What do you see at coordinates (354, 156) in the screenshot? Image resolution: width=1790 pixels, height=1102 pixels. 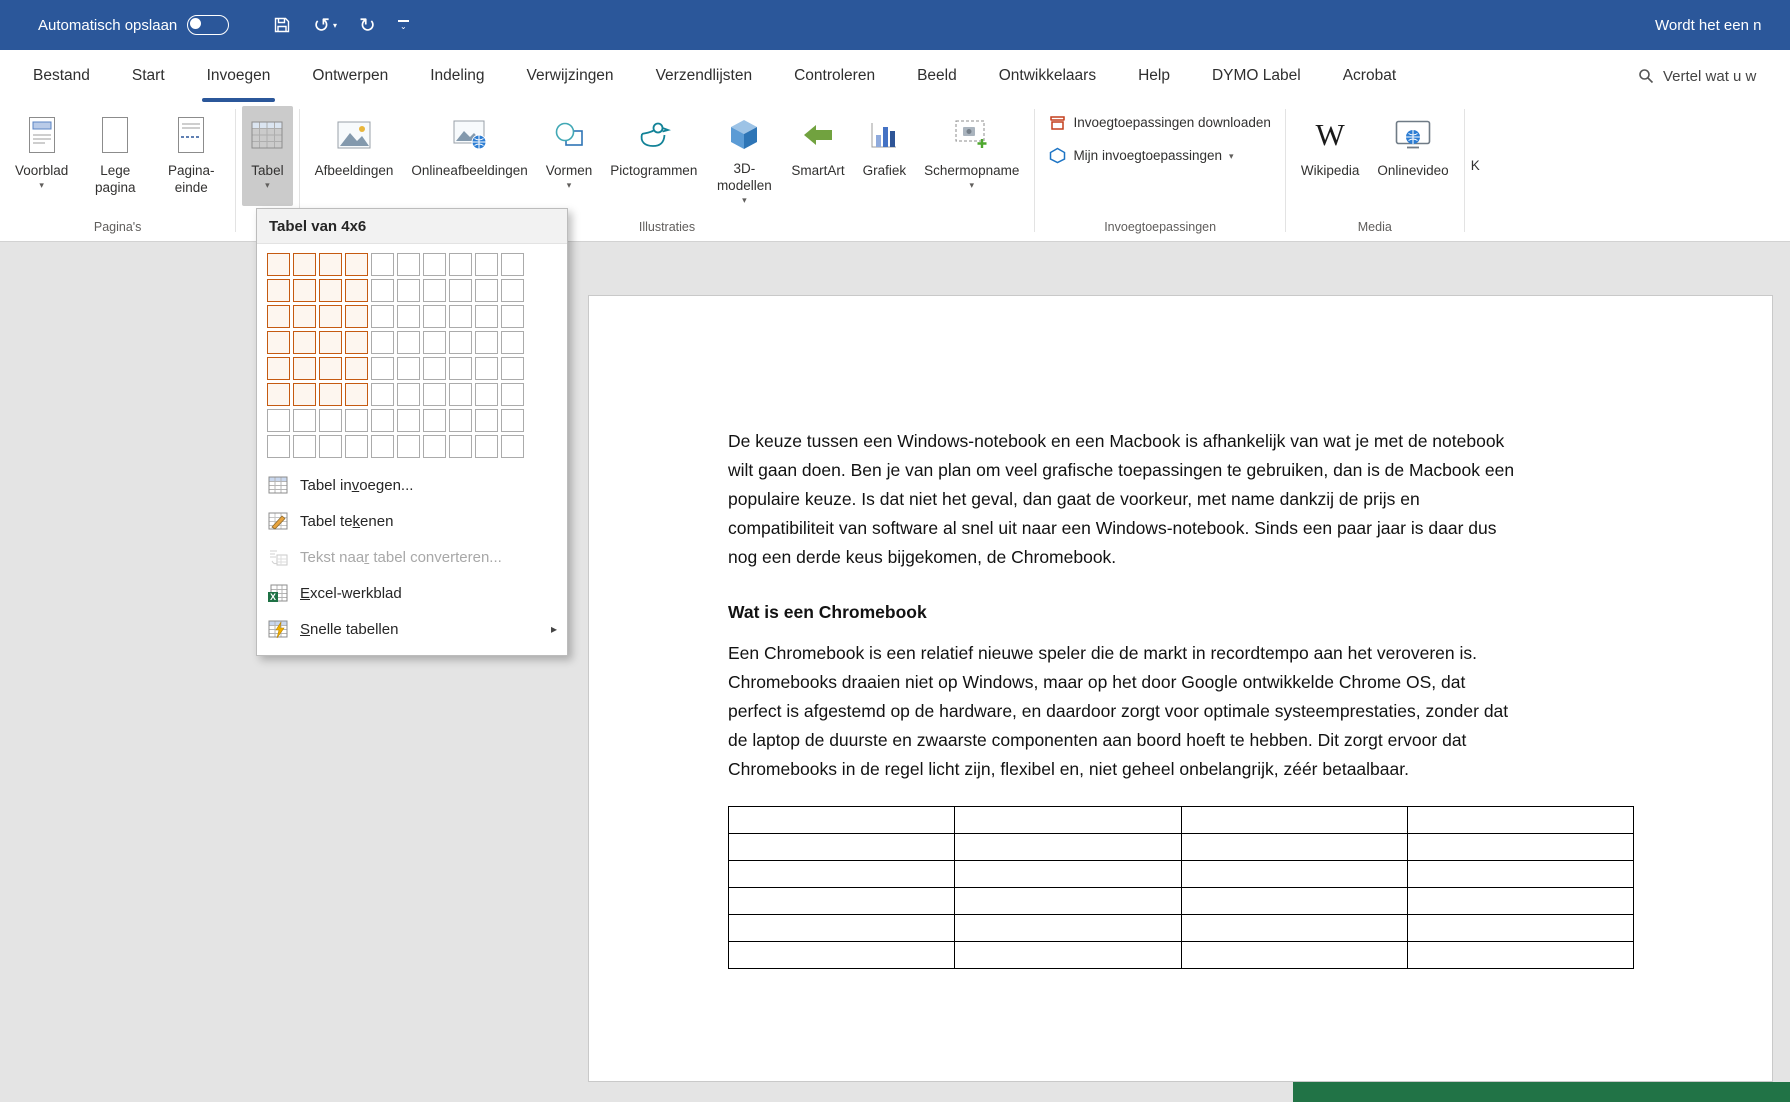 I see `afbeeldingen-button: Afbeeldingen` at bounding box center [354, 156].